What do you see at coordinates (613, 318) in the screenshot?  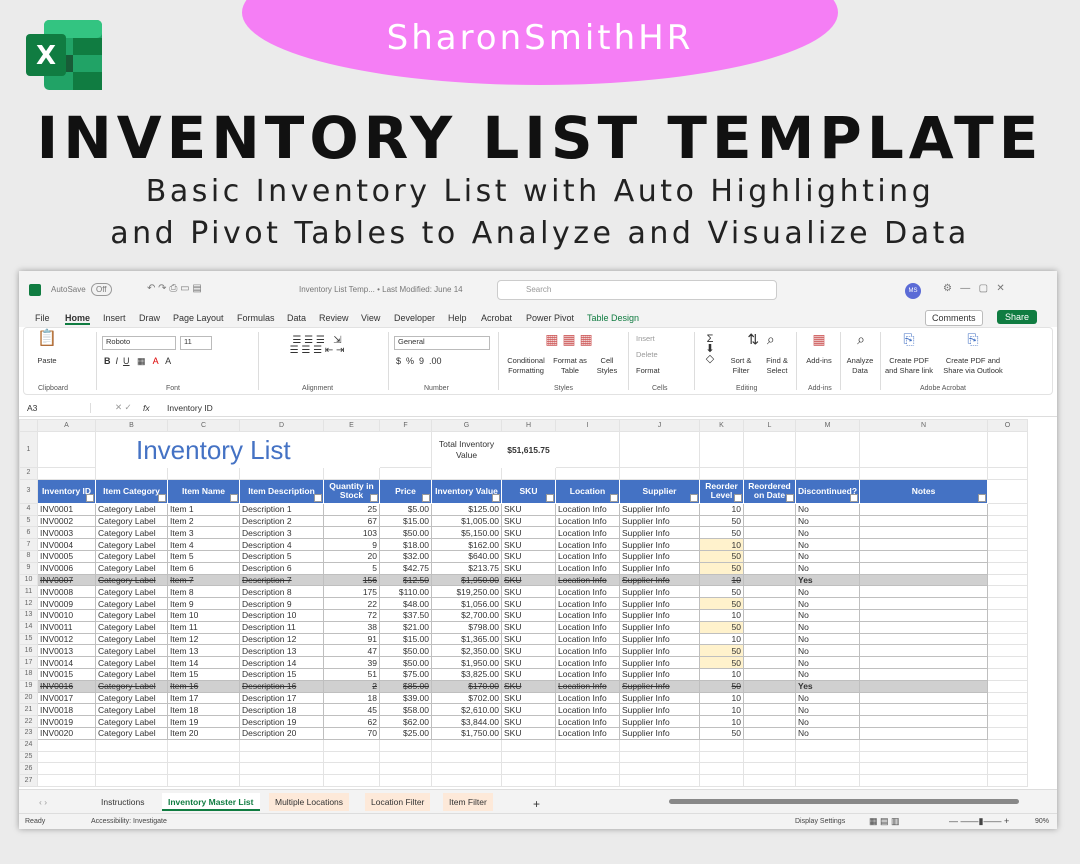 I see `menu-table-design: Table Design` at bounding box center [613, 318].